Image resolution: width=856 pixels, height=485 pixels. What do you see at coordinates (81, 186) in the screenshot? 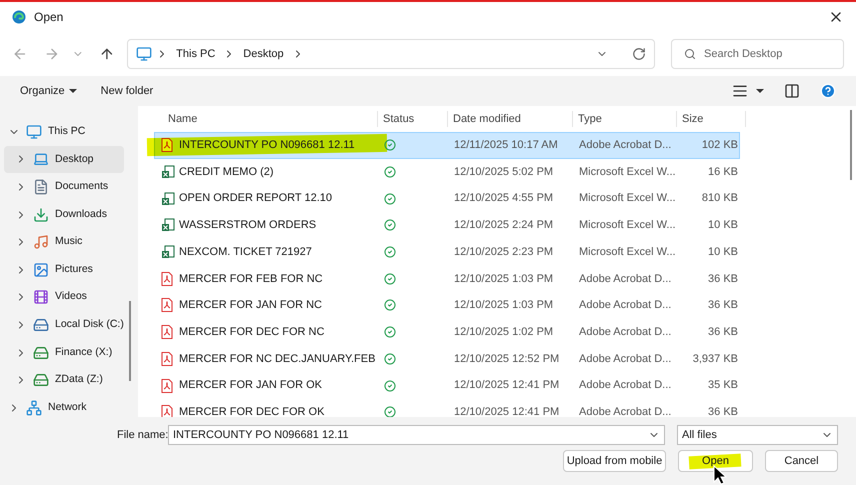
I see `sidebar-label: Documents` at bounding box center [81, 186].